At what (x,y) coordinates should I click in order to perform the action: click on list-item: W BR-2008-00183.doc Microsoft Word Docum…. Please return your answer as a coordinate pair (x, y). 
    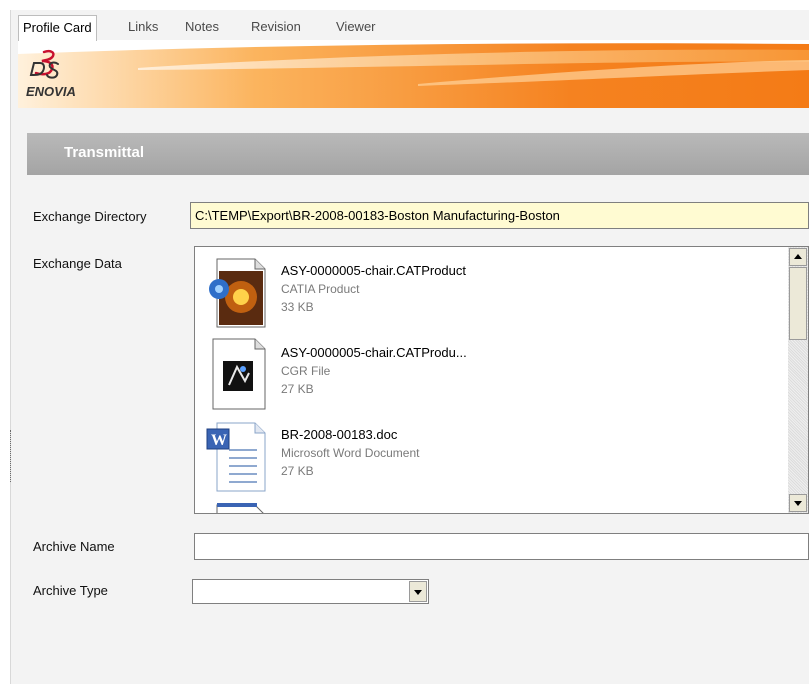
    Looking at the image, I should click on (490, 455).